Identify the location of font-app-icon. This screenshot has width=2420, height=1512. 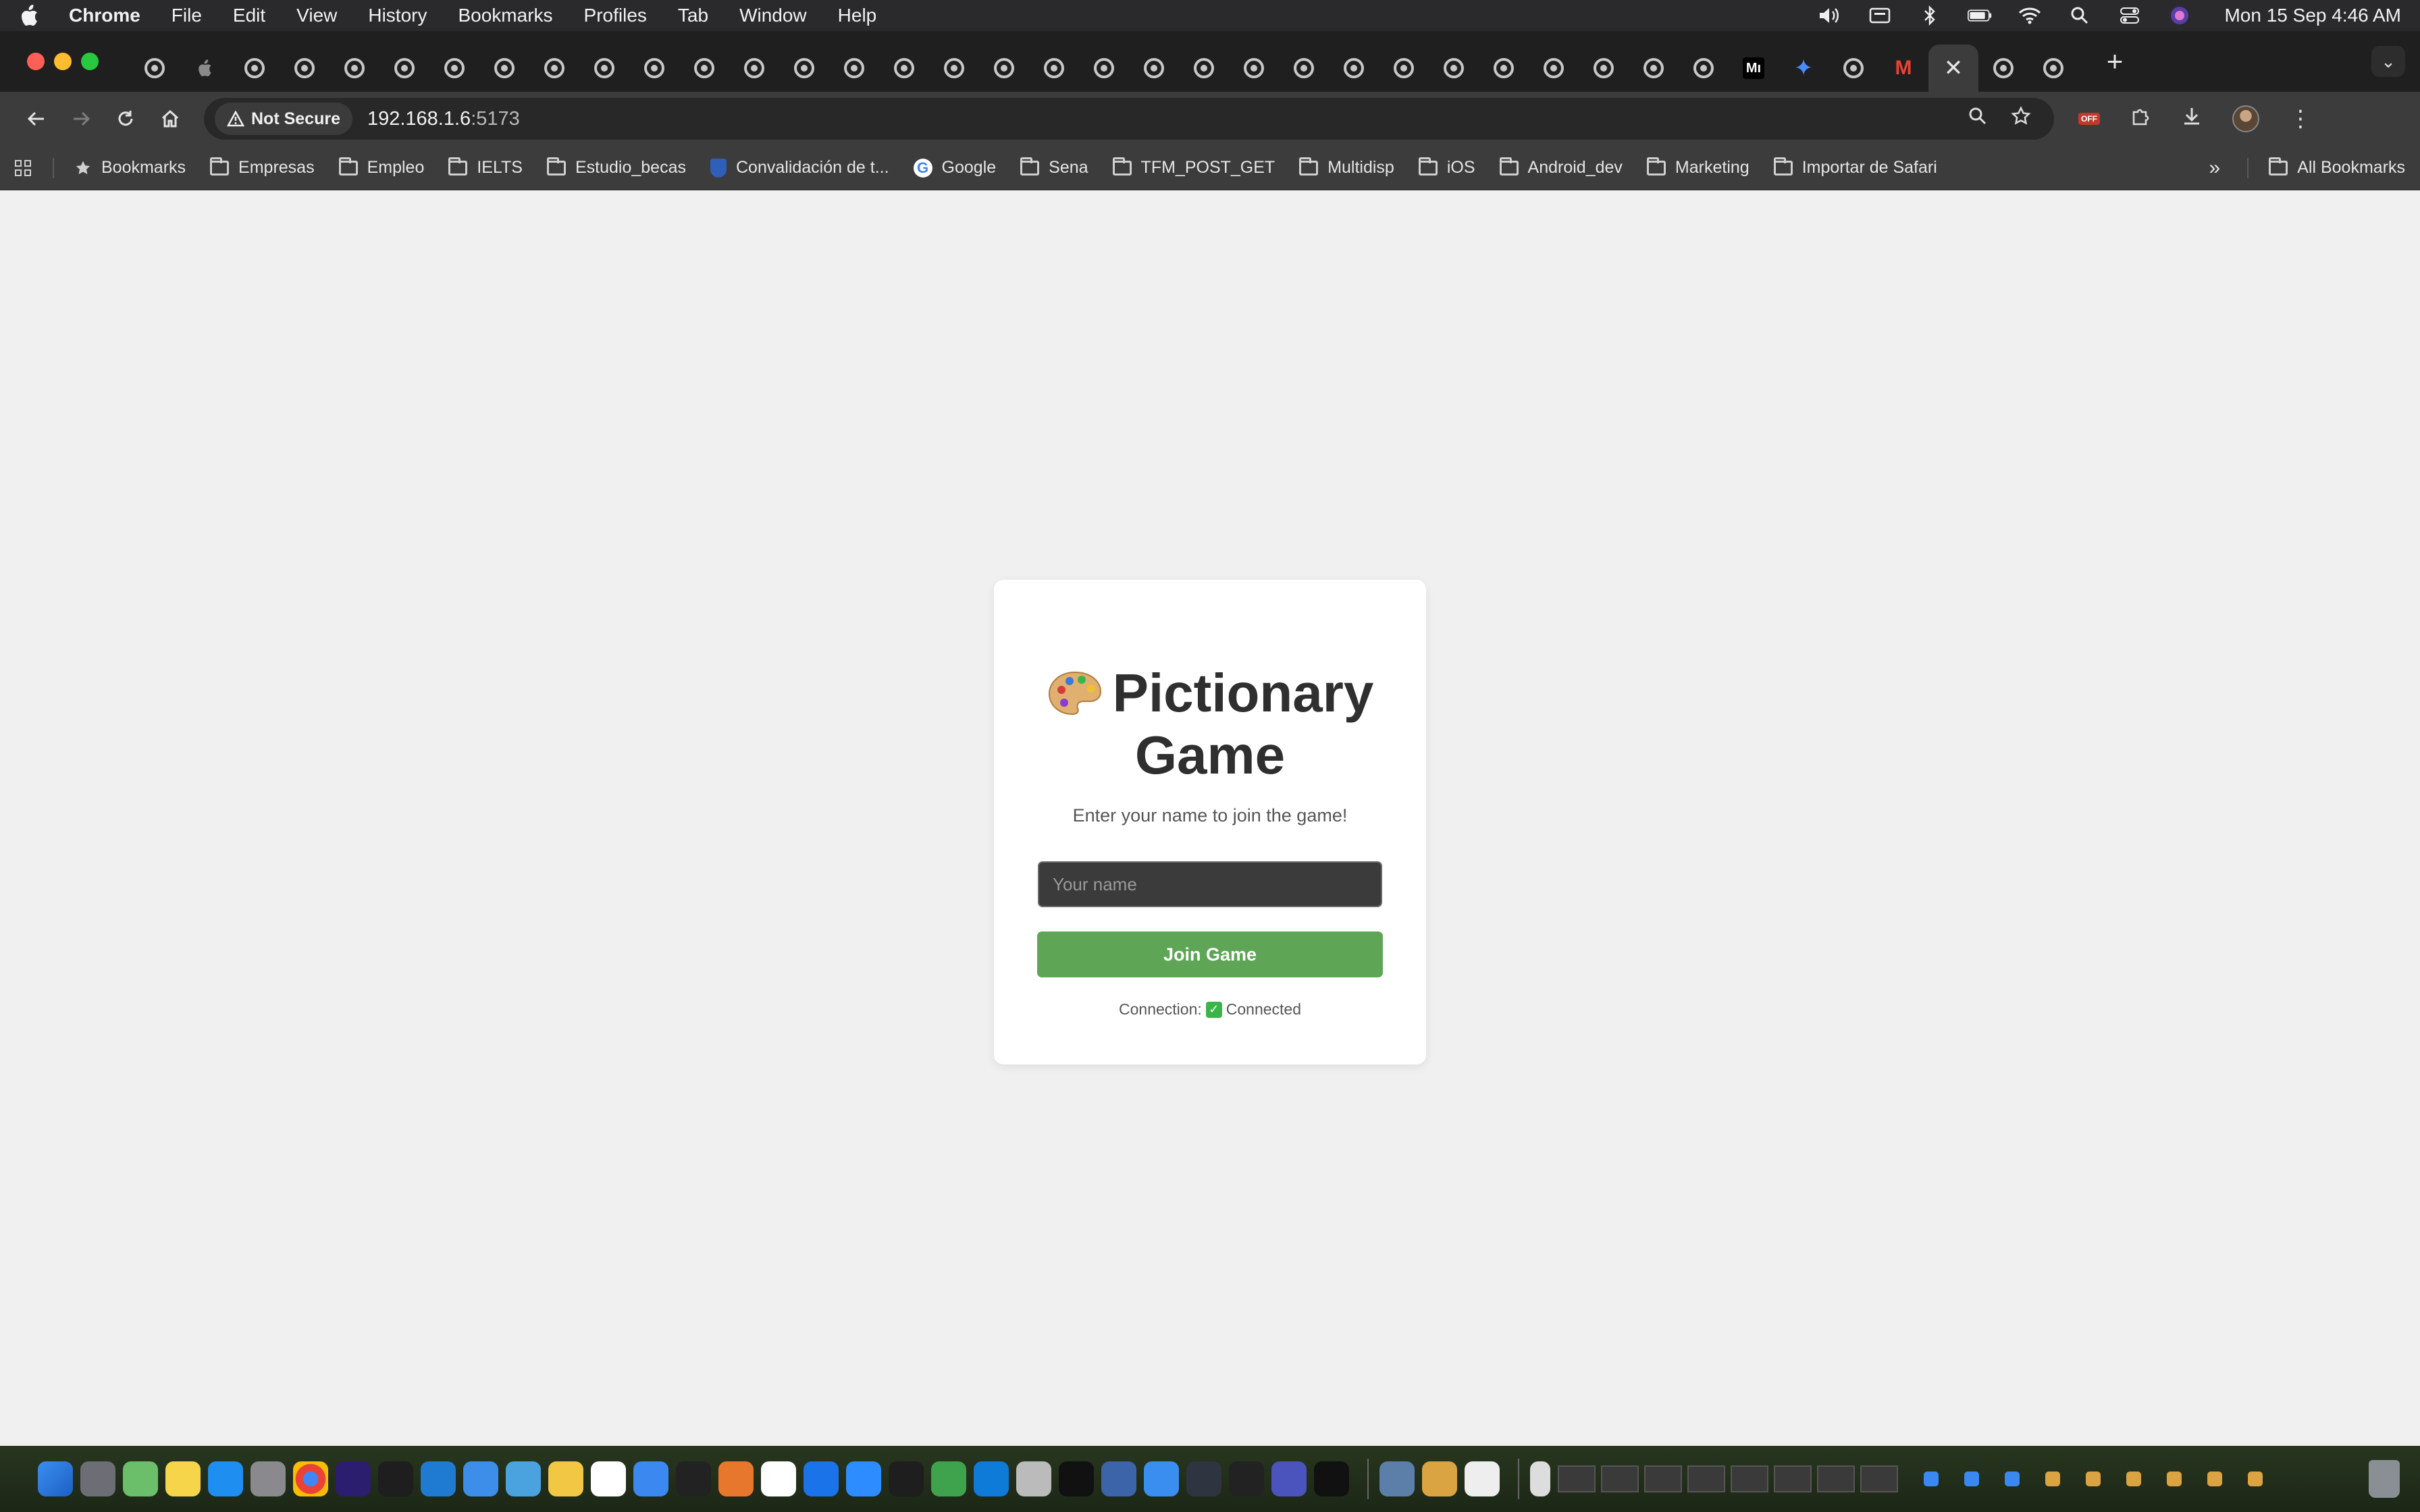
(650, 1479).